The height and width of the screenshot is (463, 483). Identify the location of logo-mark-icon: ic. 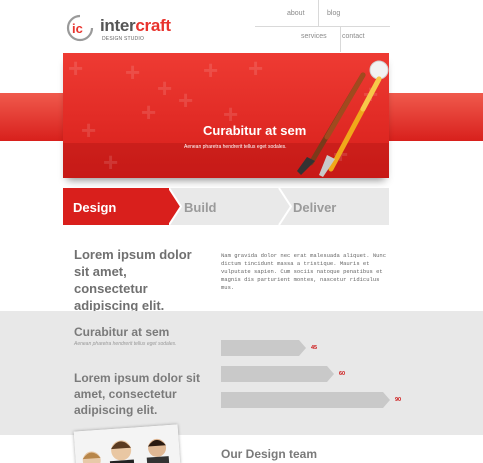
(80, 28).